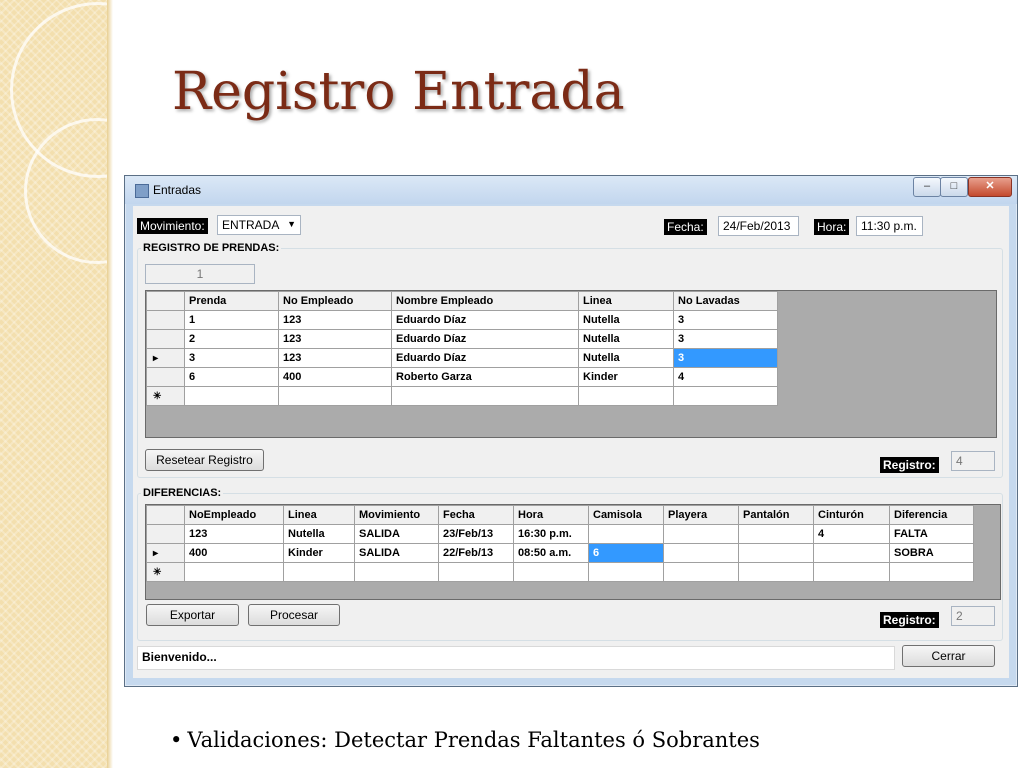 The width and height of the screenshot is (1024, 768). Describe the element at coordinates (234, 515) in the screenshot. I see `column-header: NoEmpleado` at that location.